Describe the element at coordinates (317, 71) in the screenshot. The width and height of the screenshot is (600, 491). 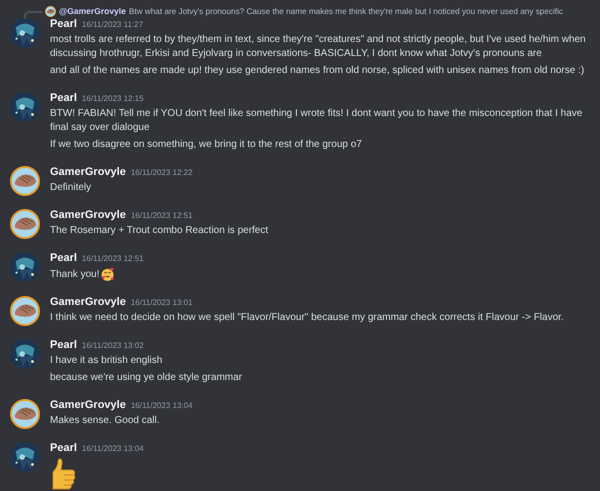
I see `message-text: and all of the names are made up! they use gendered names from old norse, spliced with unisex names from old norse :)` at that location.